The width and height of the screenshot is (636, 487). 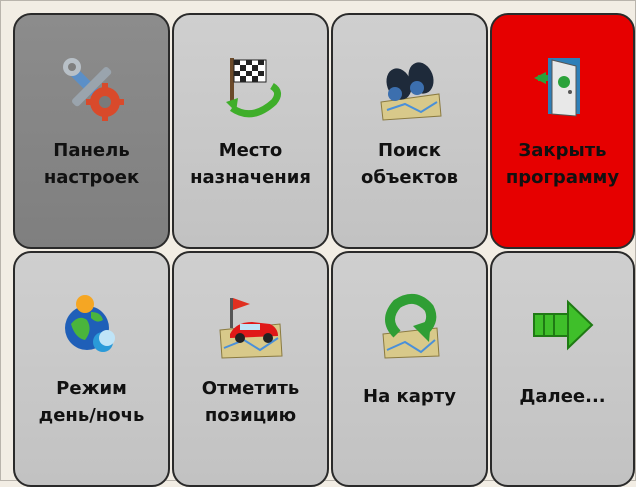 What do you see at coordinates (562, 164) in the screenshot?
I see `exit-program-label: Закрыть программу` at bounding box center [562, 164].